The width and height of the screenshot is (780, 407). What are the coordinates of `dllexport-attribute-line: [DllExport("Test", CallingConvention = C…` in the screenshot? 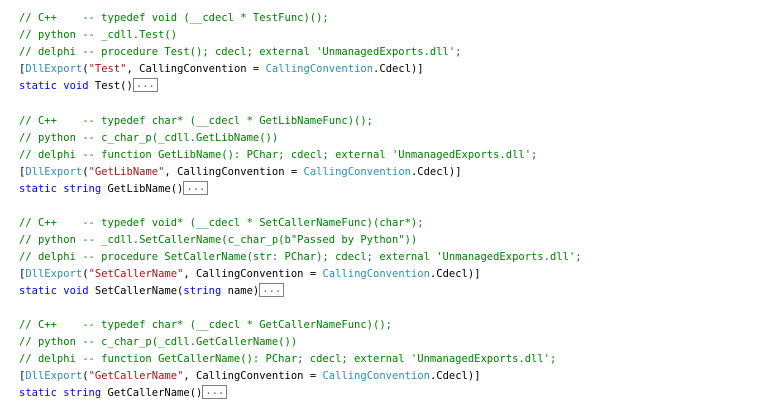 It's located at (221, 69).